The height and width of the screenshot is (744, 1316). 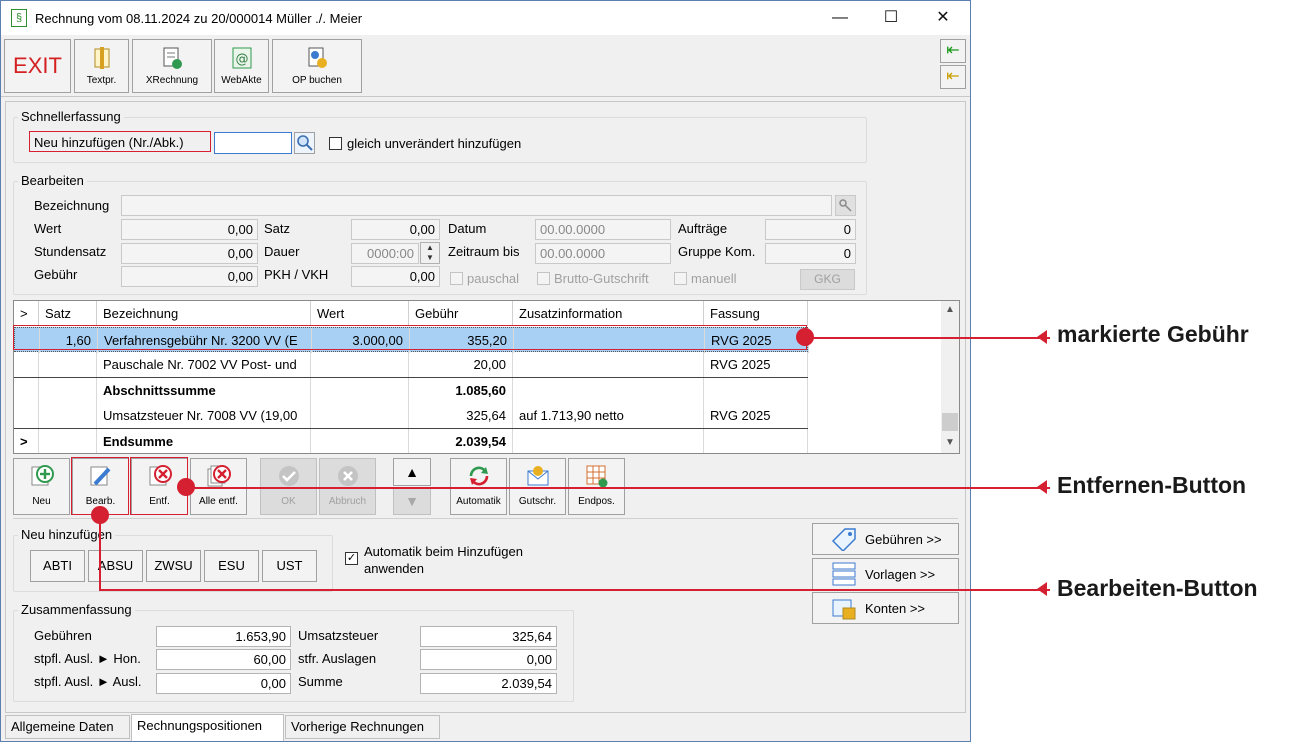 What do you see at coordinates (360, 390) in the screenshot?
I see `row-wert` at bounding box center [360, 390].